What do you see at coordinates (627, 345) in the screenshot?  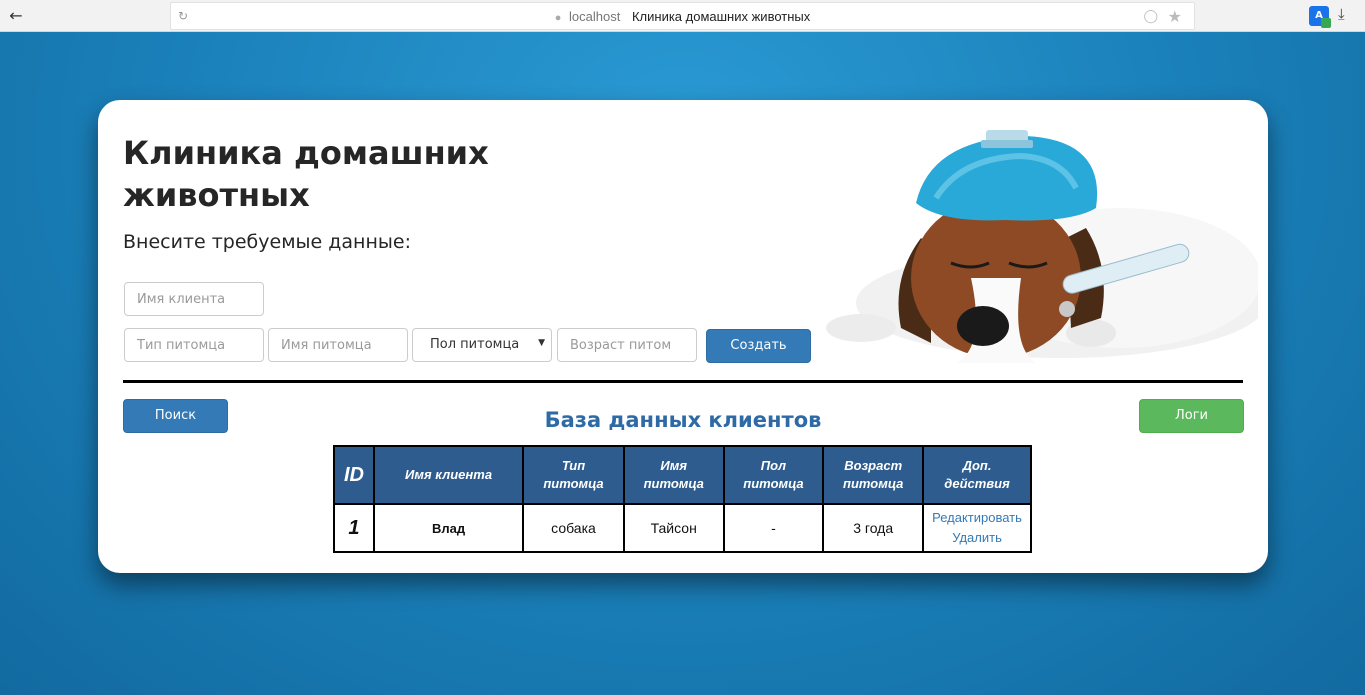 I see `pet-age-input` at bounding box center [627, 345].